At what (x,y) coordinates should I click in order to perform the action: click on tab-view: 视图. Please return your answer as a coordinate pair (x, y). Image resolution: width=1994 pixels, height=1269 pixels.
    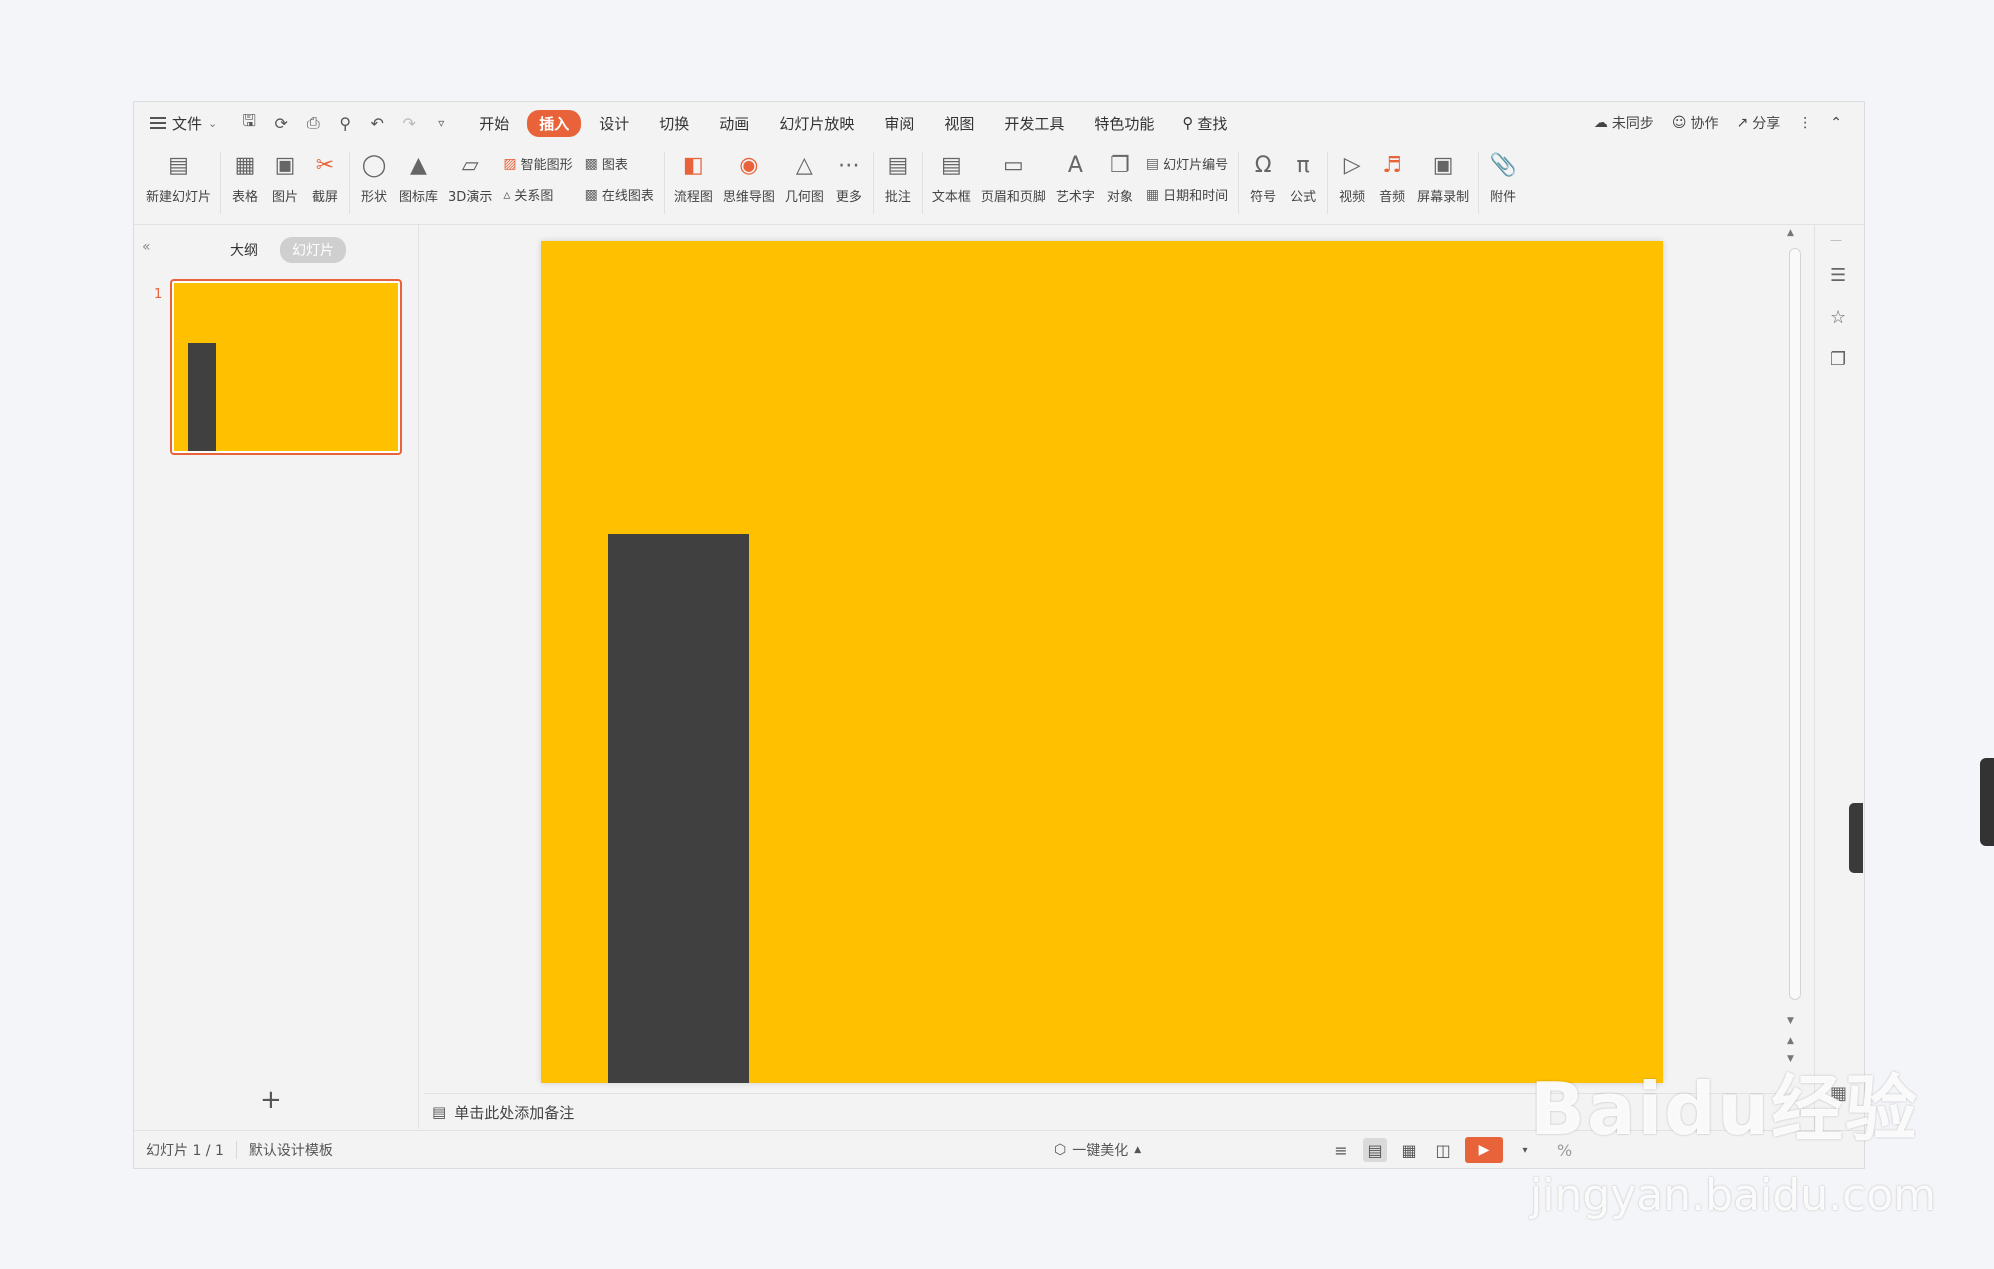
    Looking at the image, I should click on (959, 123).